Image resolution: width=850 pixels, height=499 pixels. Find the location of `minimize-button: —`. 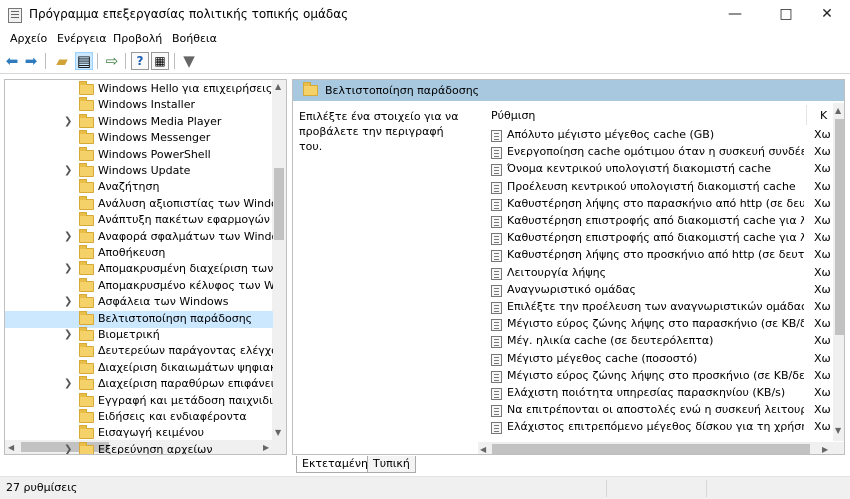

minimize-button: — is located at coordinates (735, 15).